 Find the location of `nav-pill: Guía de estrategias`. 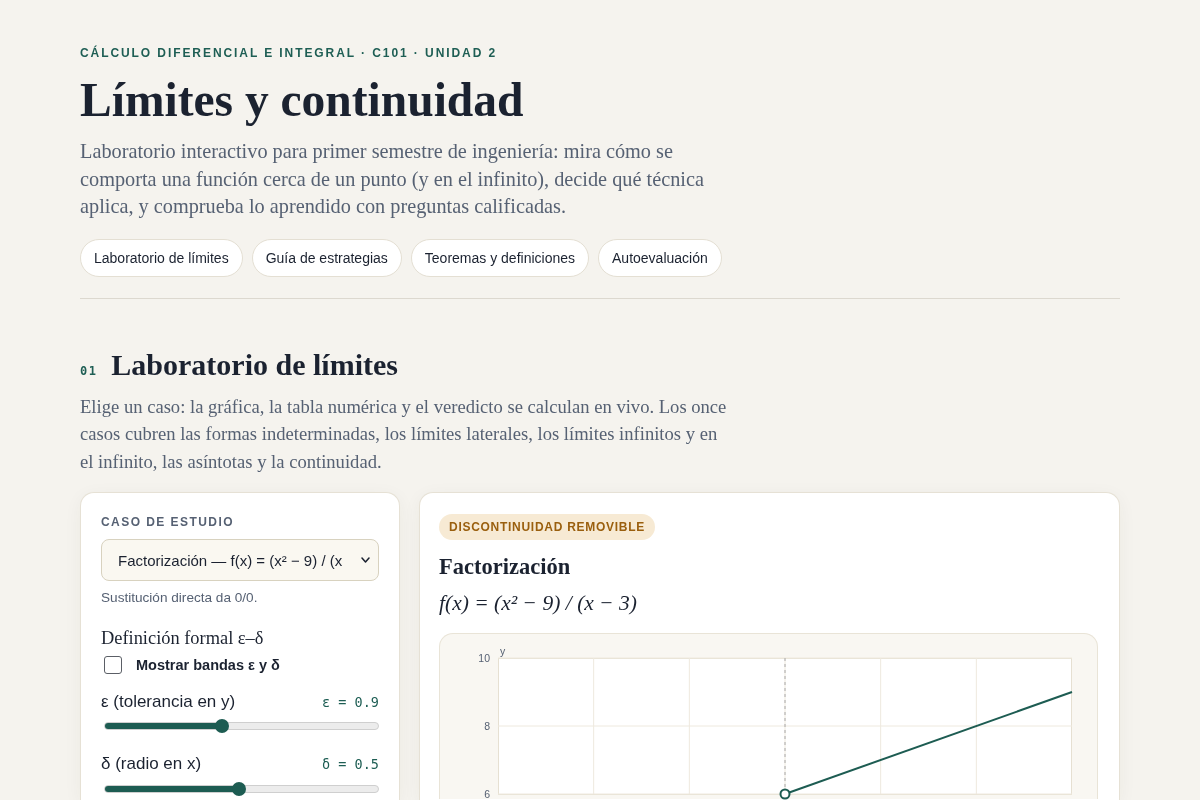

nav-pill: Guía de estrategias is located at coordinates (326, 257).